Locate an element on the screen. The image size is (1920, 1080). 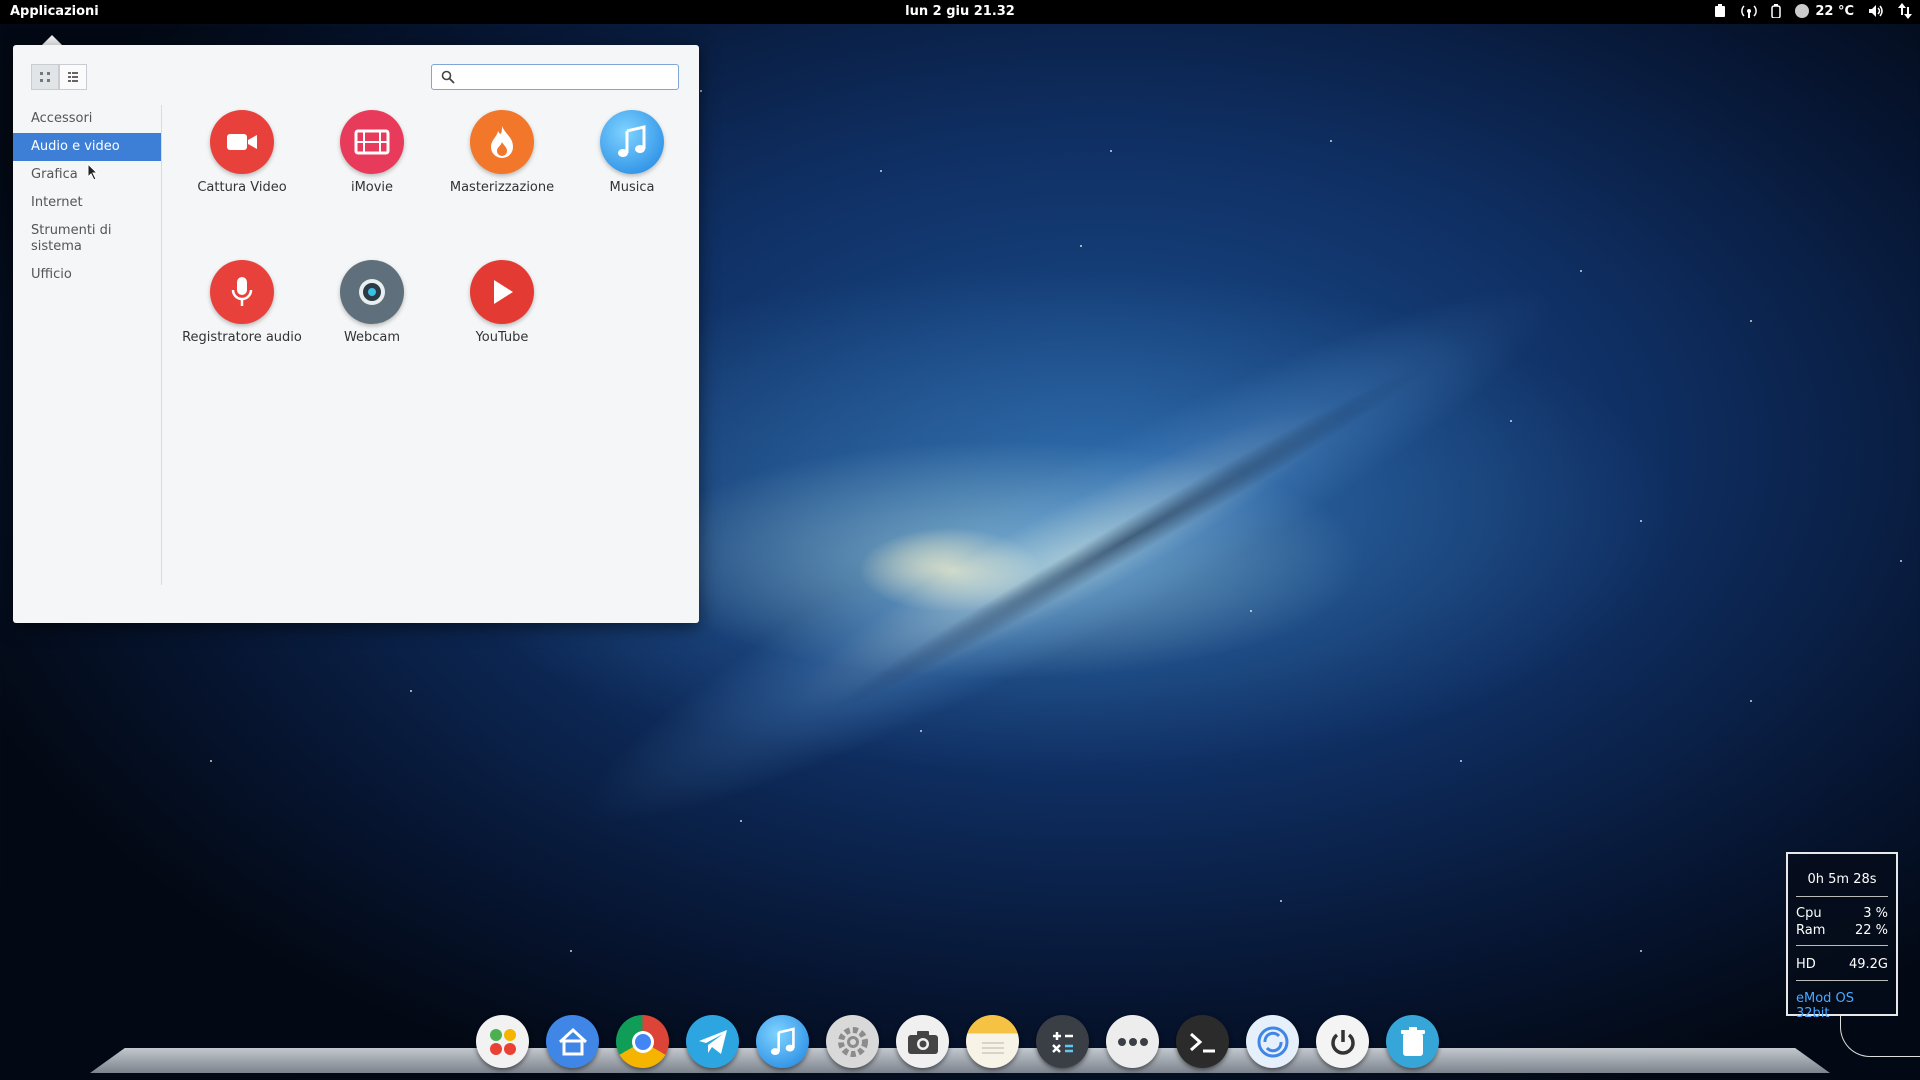
music-note-icon is located at coordinates (632, 142).